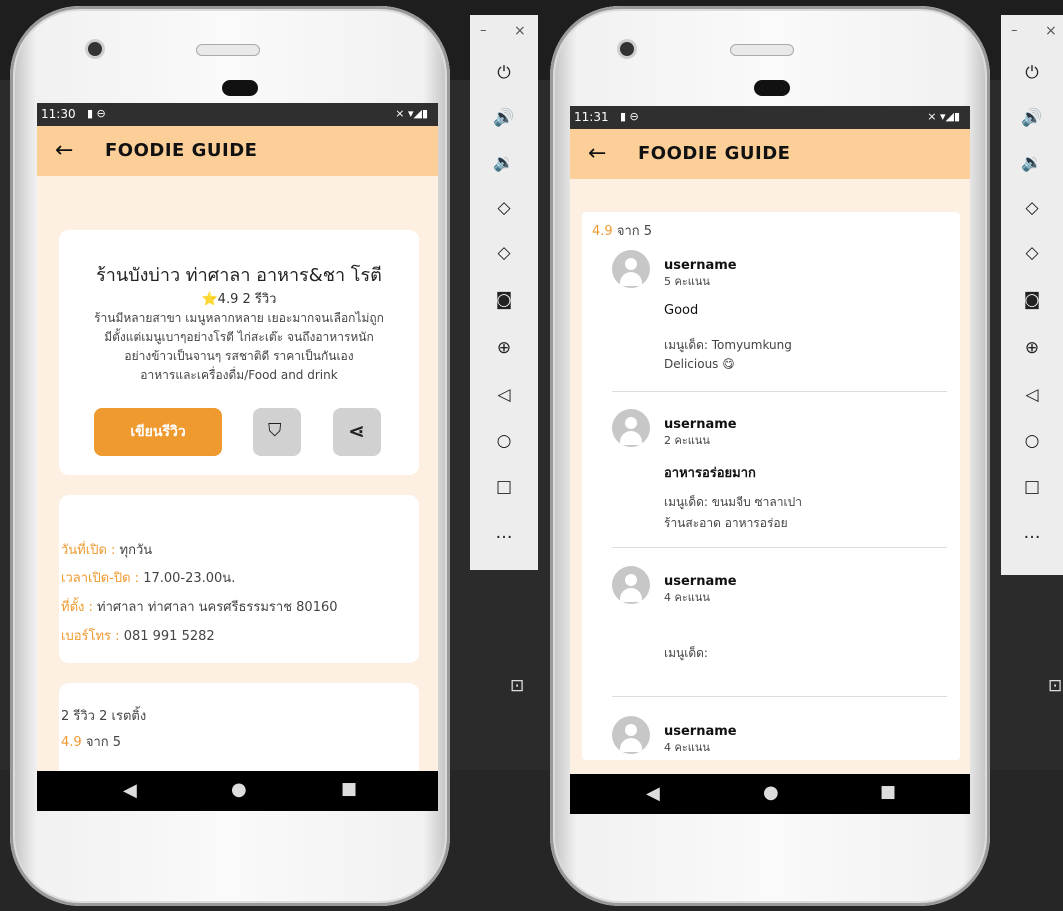  I want to click on share-button: ⋖, so click(357, 432).